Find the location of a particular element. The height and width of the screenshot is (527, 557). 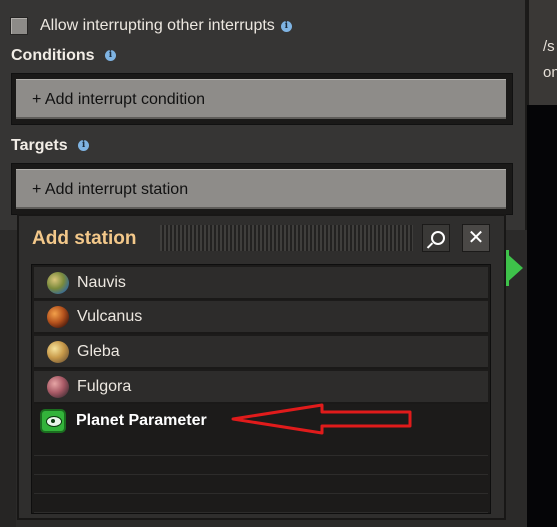

planet-fulgora-icon is located at coordinates (58, 386).